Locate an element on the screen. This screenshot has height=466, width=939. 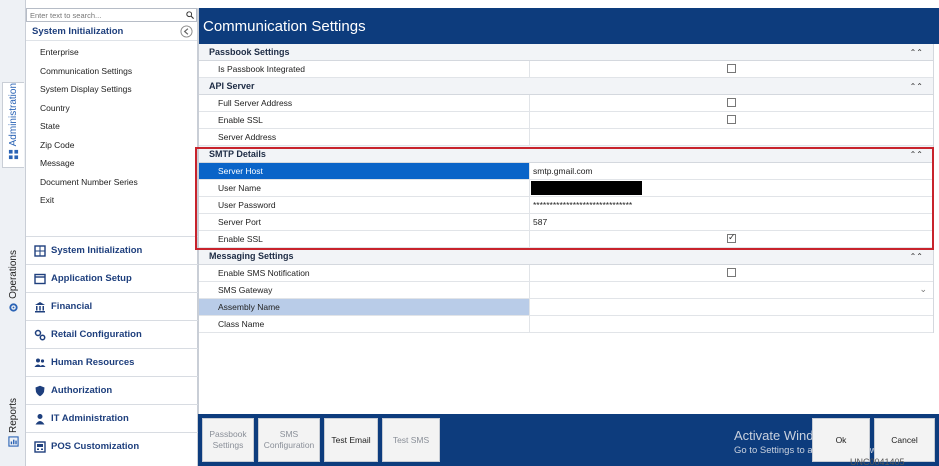
nav-group-label: Authorization is located at coordinates (82, 390).